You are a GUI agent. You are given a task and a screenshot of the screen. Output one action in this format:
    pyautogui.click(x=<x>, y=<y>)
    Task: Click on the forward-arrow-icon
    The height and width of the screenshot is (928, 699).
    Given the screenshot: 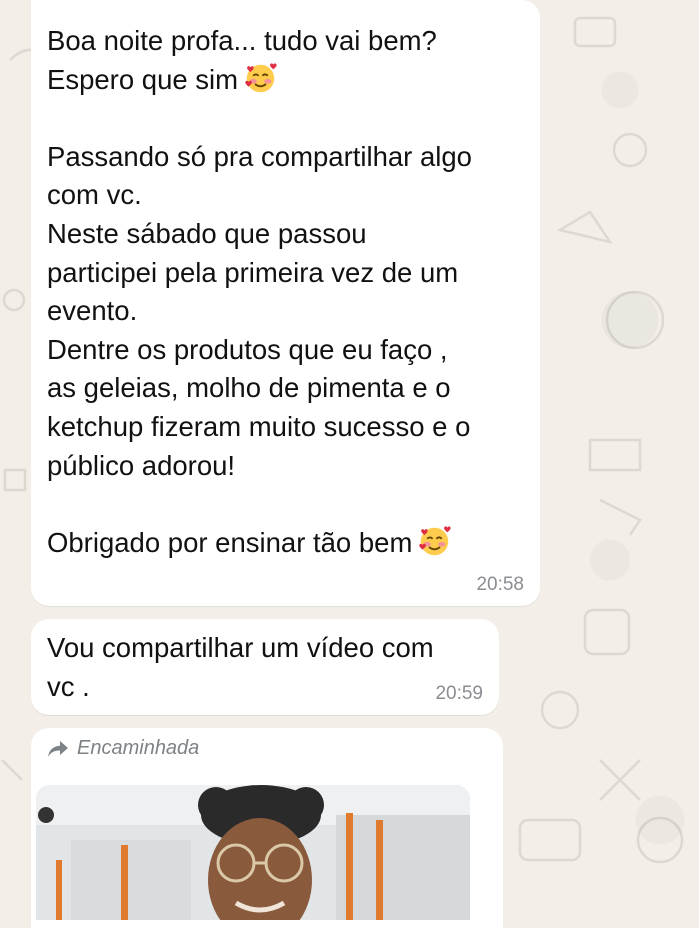 What is the action you would take?
    pyautogui.click(x=58, y=748)
    